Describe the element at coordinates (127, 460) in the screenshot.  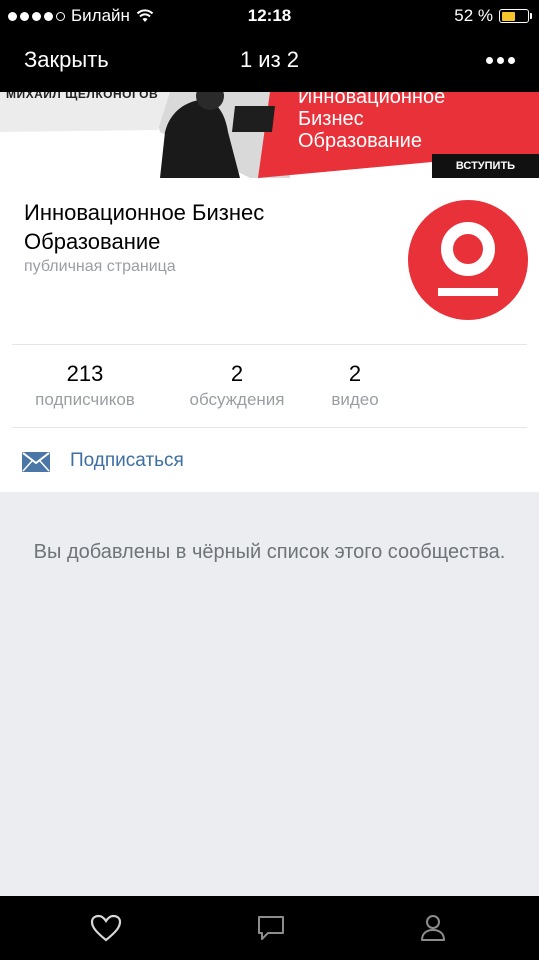
I see `subscribe-label: Подписаться` at that location.